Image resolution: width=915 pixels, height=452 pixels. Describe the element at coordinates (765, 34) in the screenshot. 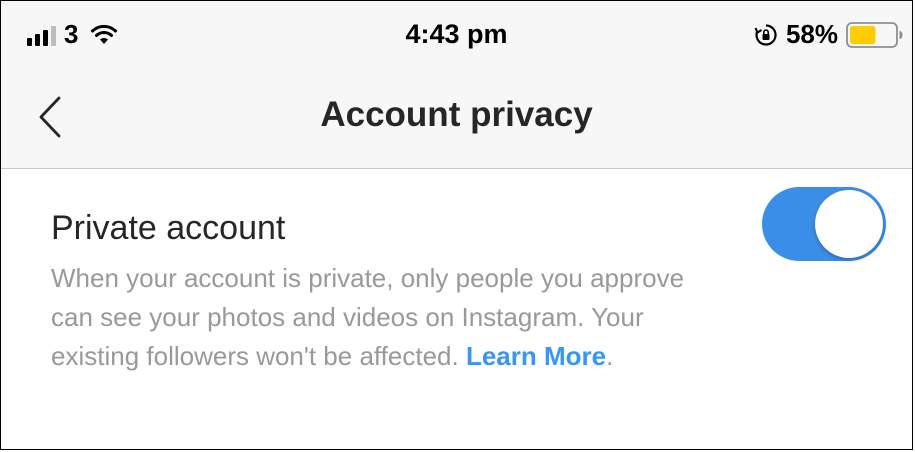

I see `orientation-lock-icon` at that location.